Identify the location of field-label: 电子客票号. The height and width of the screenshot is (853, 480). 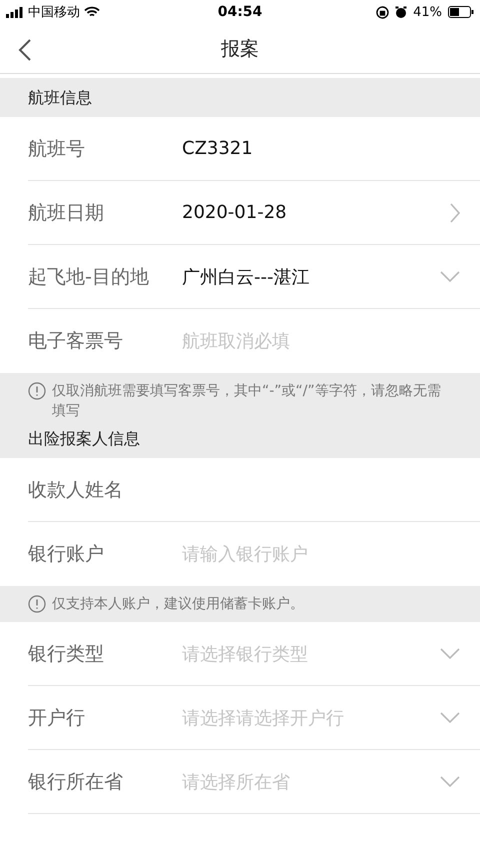
(76, 341).